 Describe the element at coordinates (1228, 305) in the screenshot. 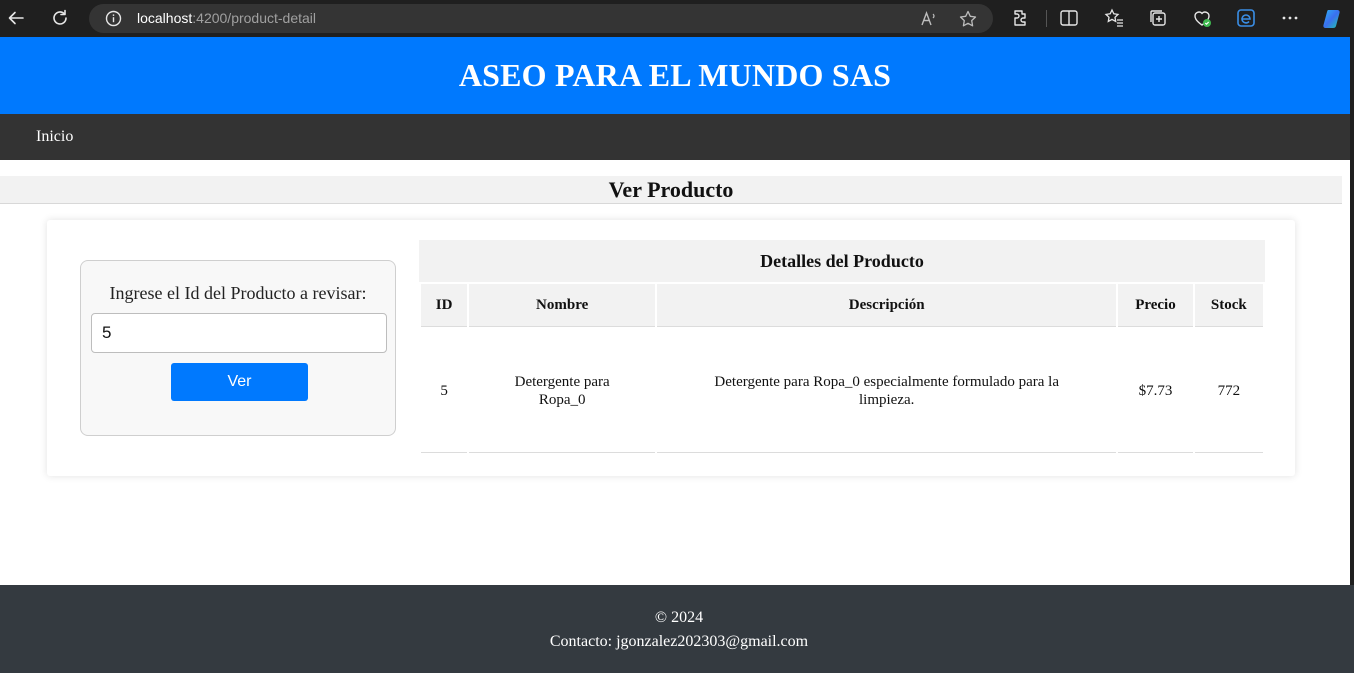

I see `column-header-stock: Stock` at that location.